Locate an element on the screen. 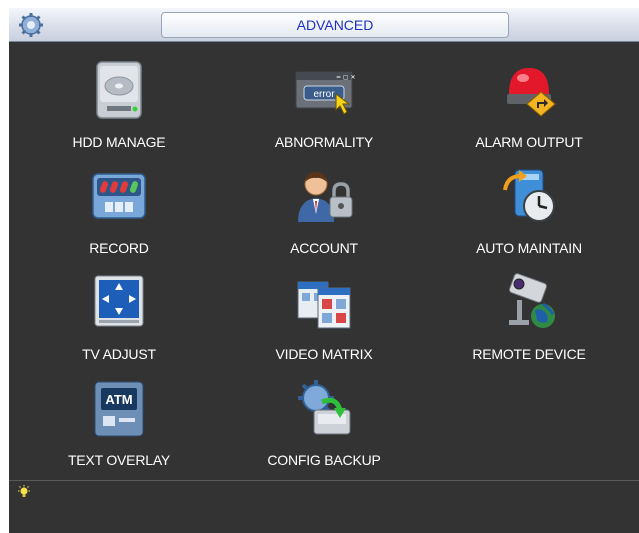 Image resolution: width=639 pixels, height=533 pixels. menu-item-label: VIDEO MATRIX is located at coordinates (324, 354).